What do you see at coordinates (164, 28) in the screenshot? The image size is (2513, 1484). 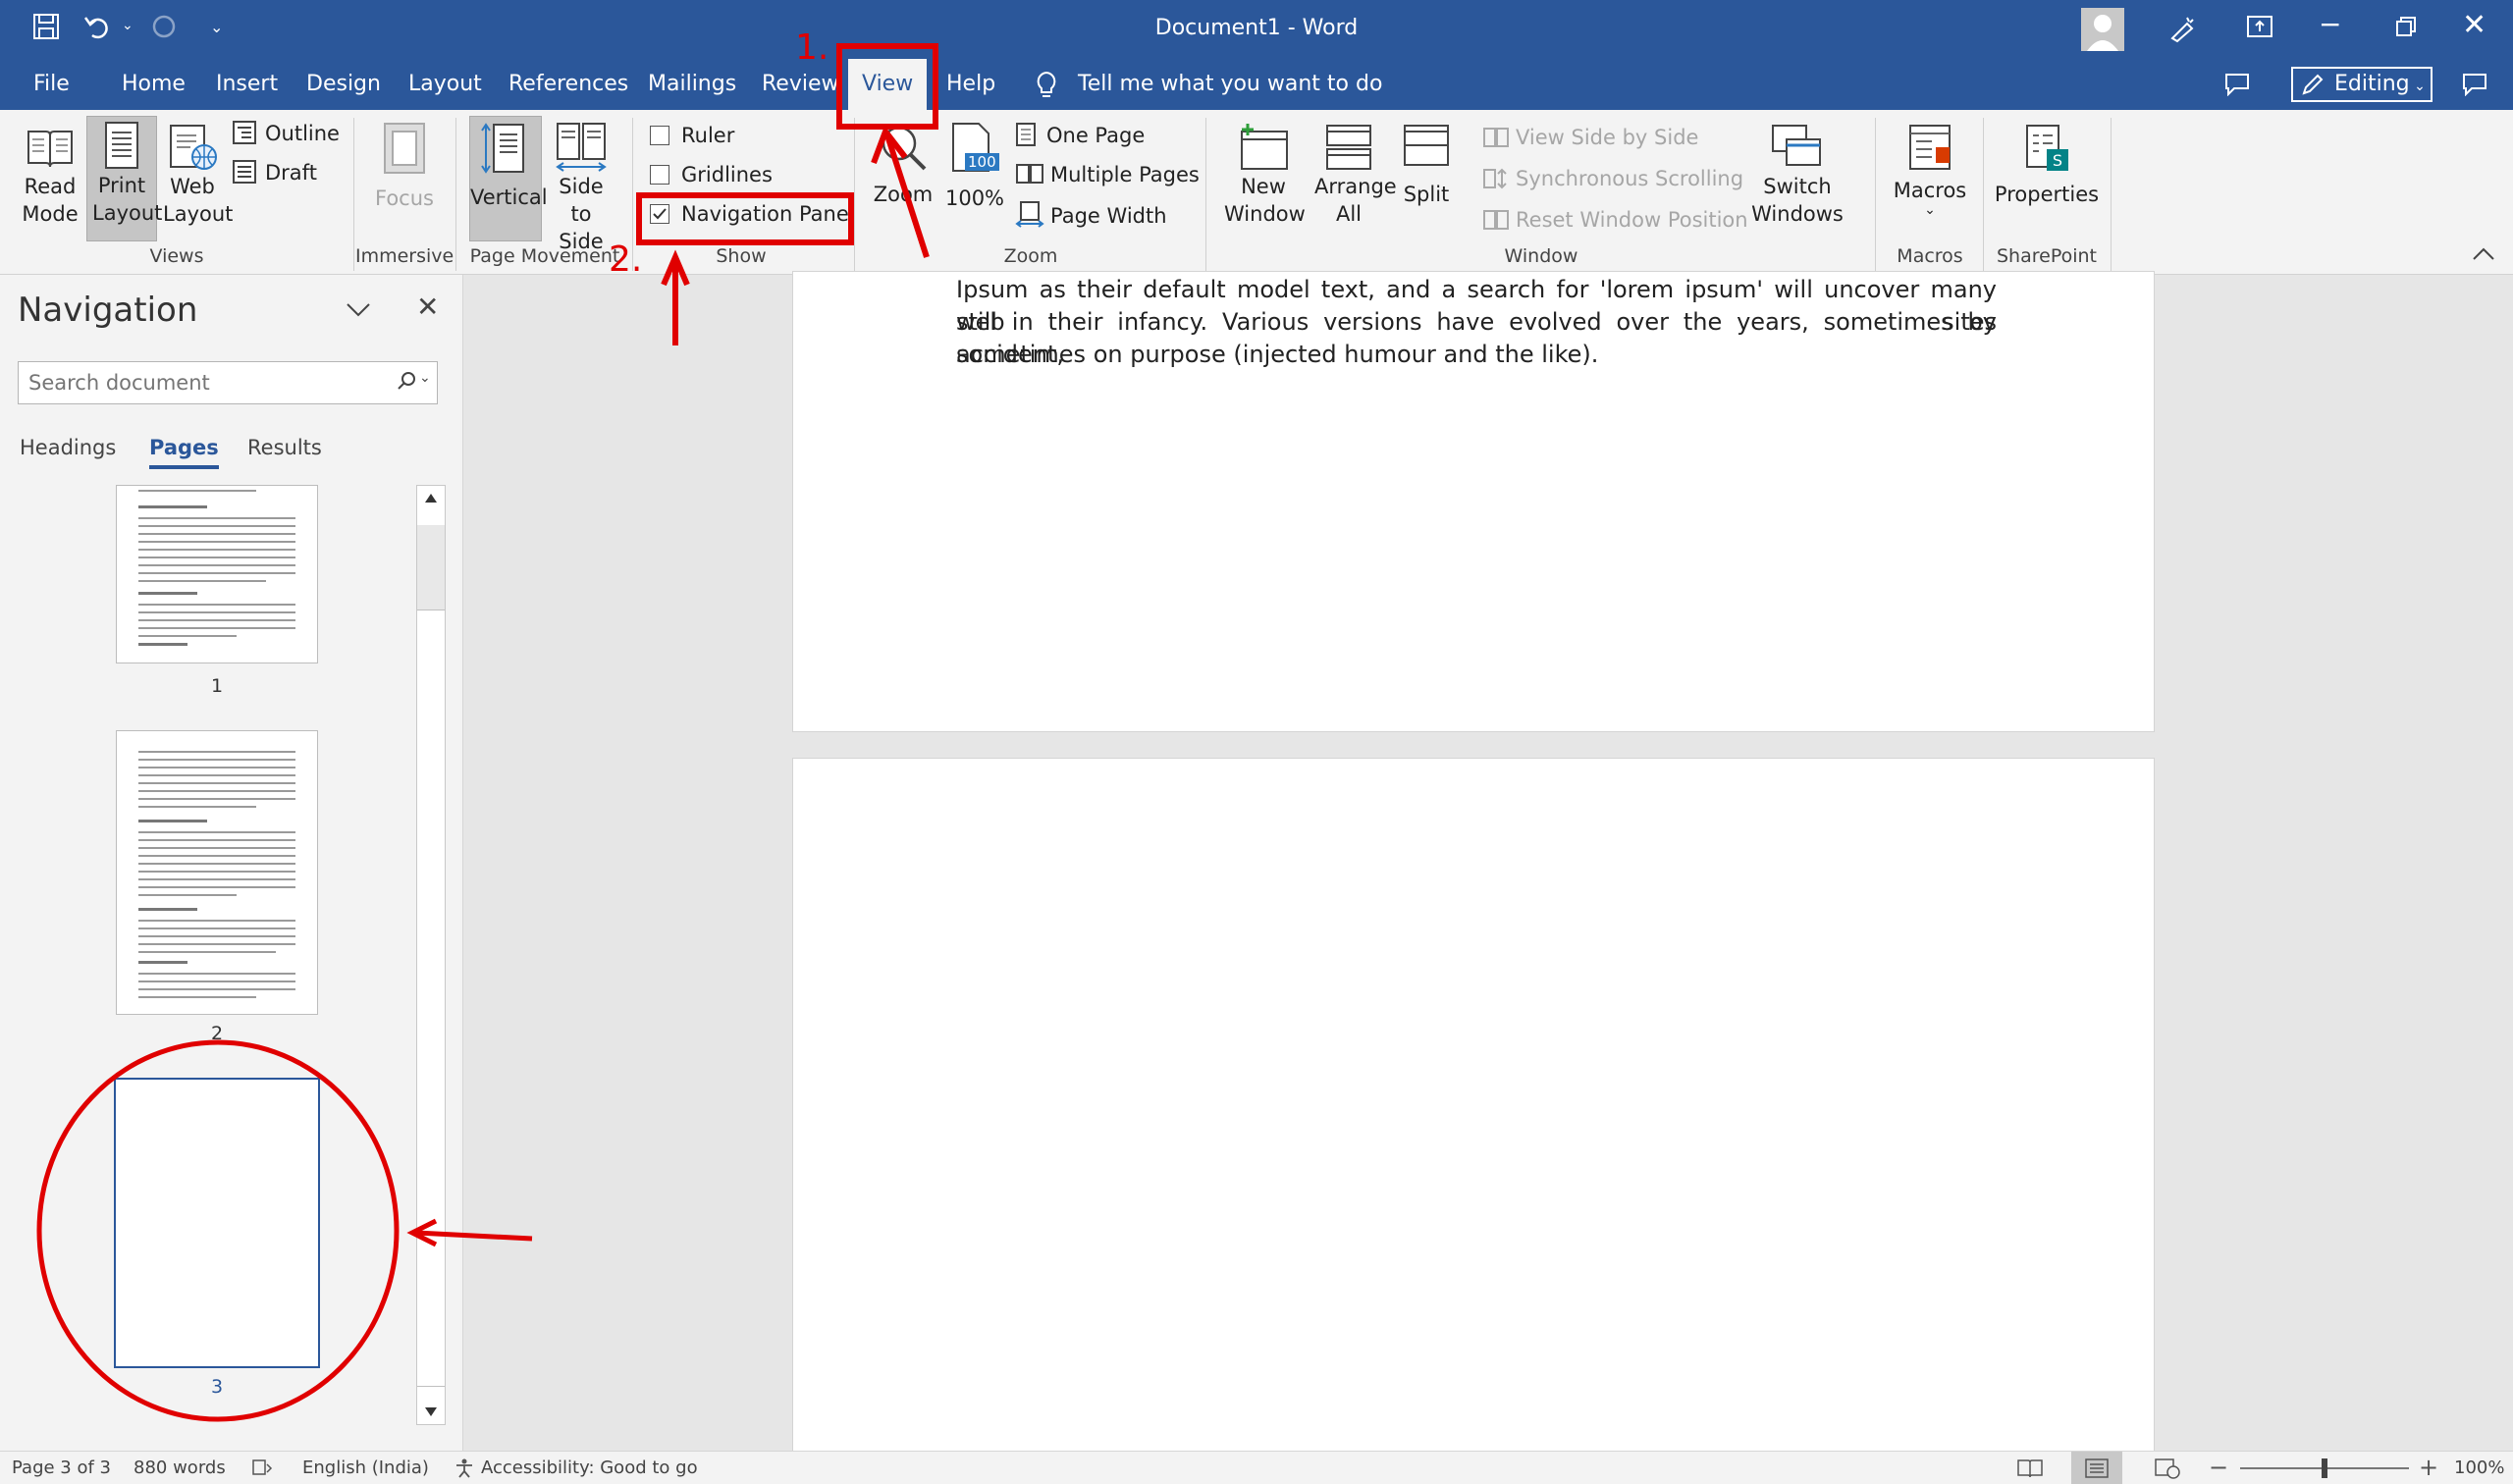 I see `redo-icon` at bounding box center [164, 28].